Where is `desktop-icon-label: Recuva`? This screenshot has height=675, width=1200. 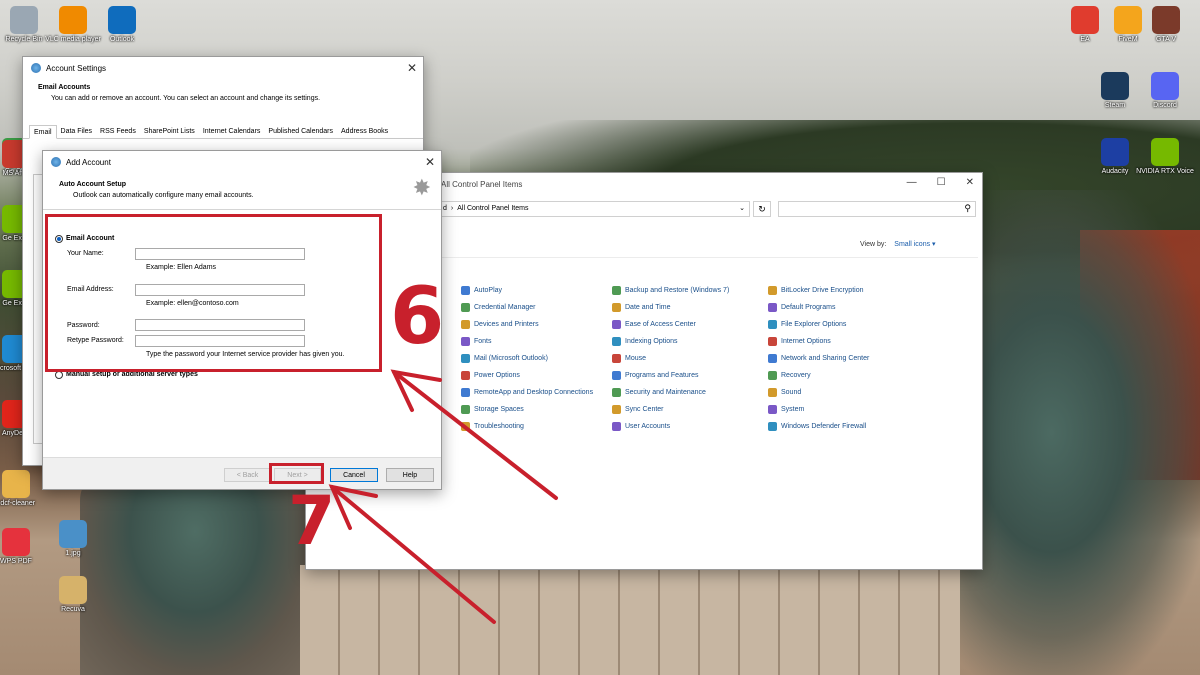
desktop-icon-label: Recuva is located at coordinates (73, 609).